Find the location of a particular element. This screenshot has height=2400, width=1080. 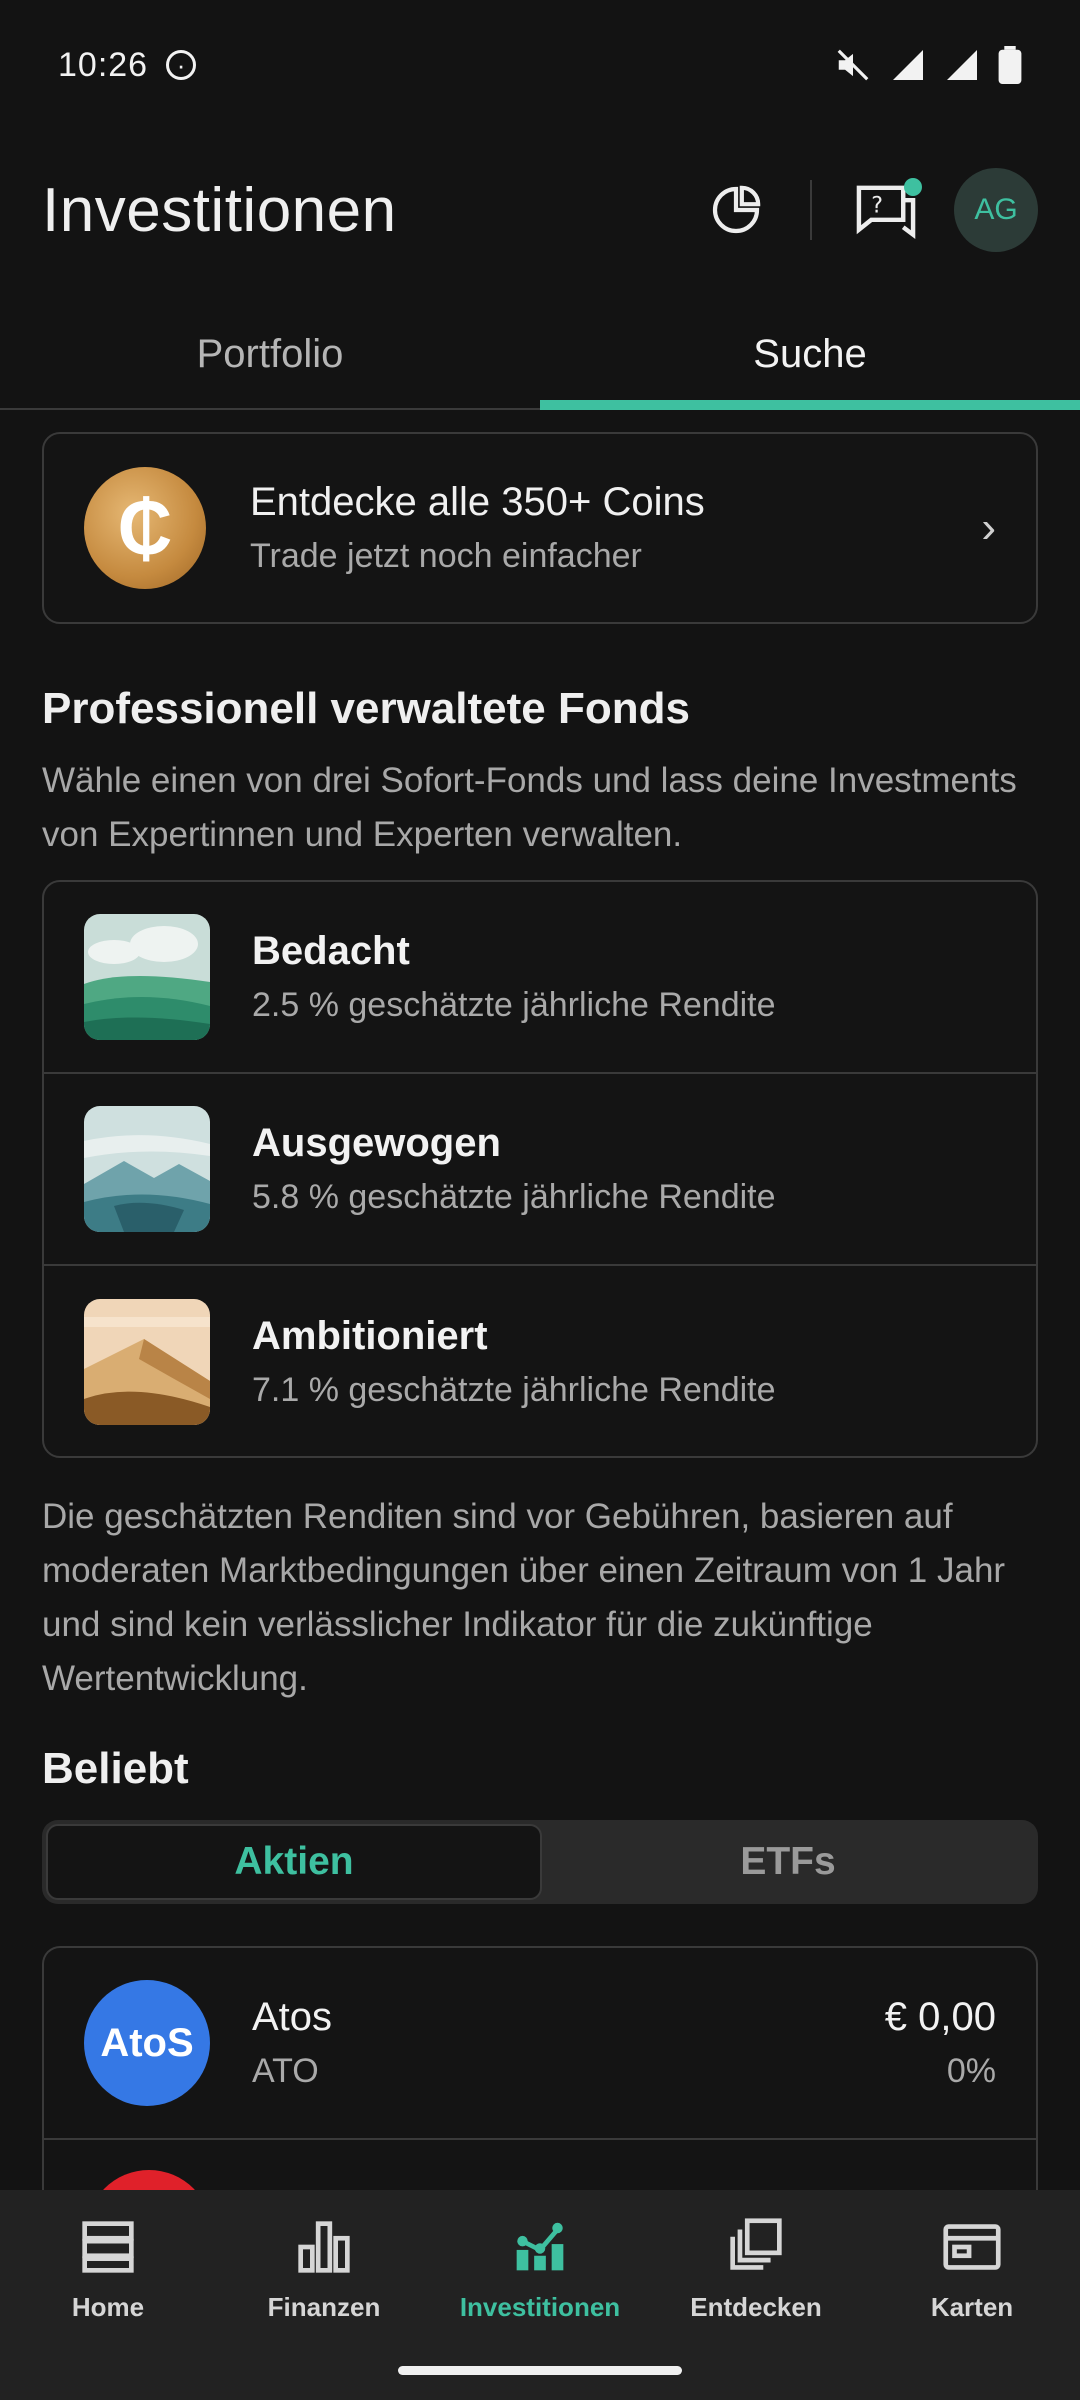

help-chat-button: ? is located at coordinates (886, 210).